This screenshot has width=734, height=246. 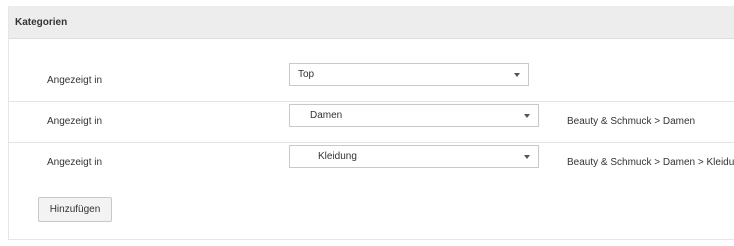 What do you see at coordinates (75, 209) in the screenshot?
I see `add-category-button: Hinzufügen` at bounding box center [75, 209].